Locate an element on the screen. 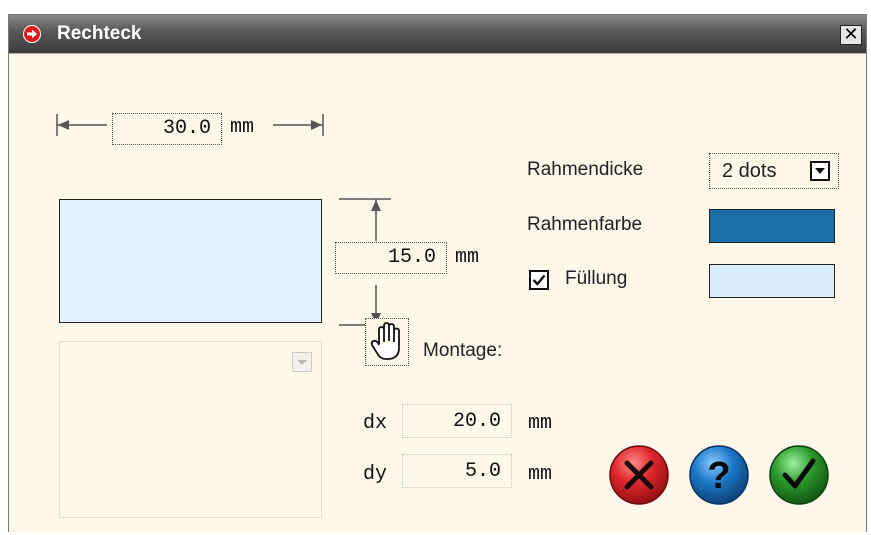  fill-checkbox is located at coordinates (539, 280).